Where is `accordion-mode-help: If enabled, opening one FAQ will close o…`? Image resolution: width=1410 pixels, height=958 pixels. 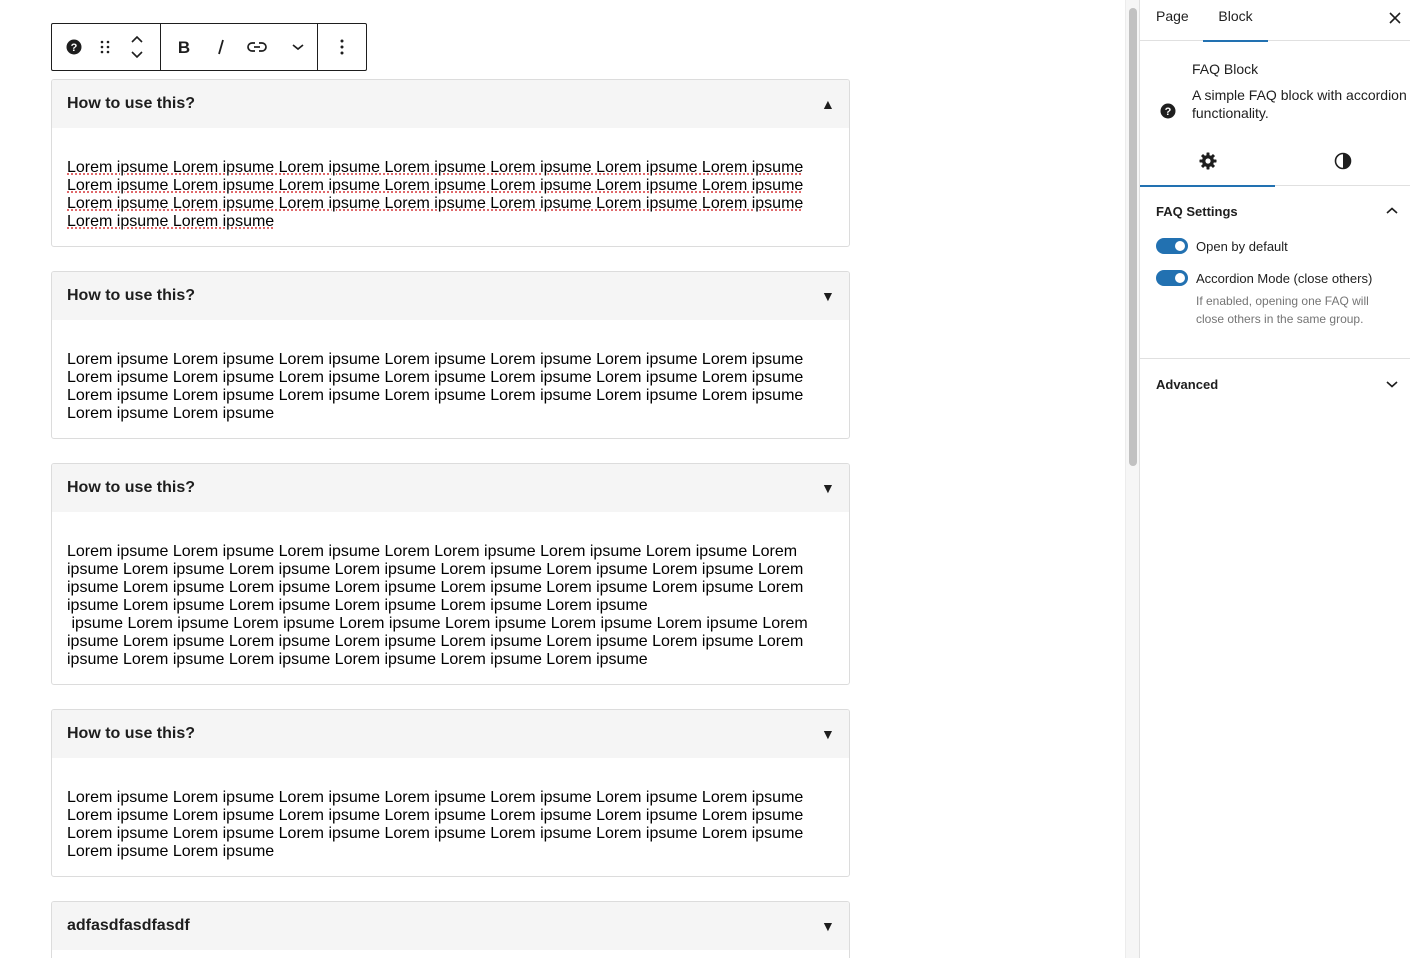 accordion-mode-help: If enabled, opening one FAQ will close o… is located at coordinates (1282, 310).